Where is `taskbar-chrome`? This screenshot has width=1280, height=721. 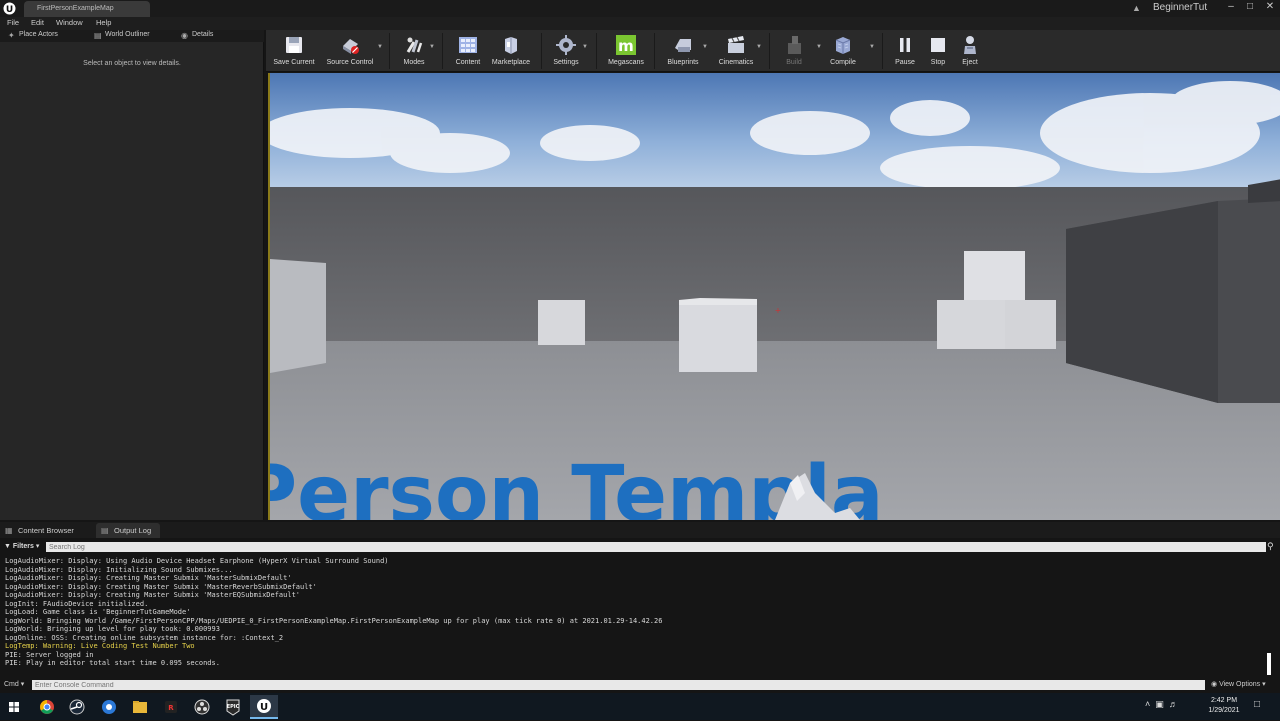 taskbar-chrome is located at coordinates (47, 707).